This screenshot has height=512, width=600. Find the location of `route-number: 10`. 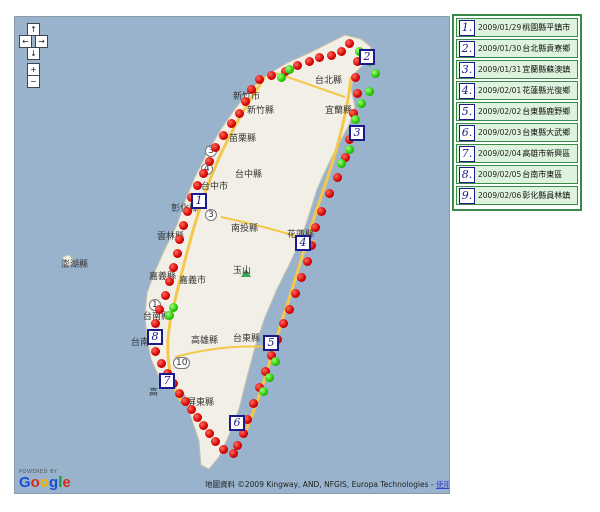

route-number: 10 is located at coordinates (182, 363).